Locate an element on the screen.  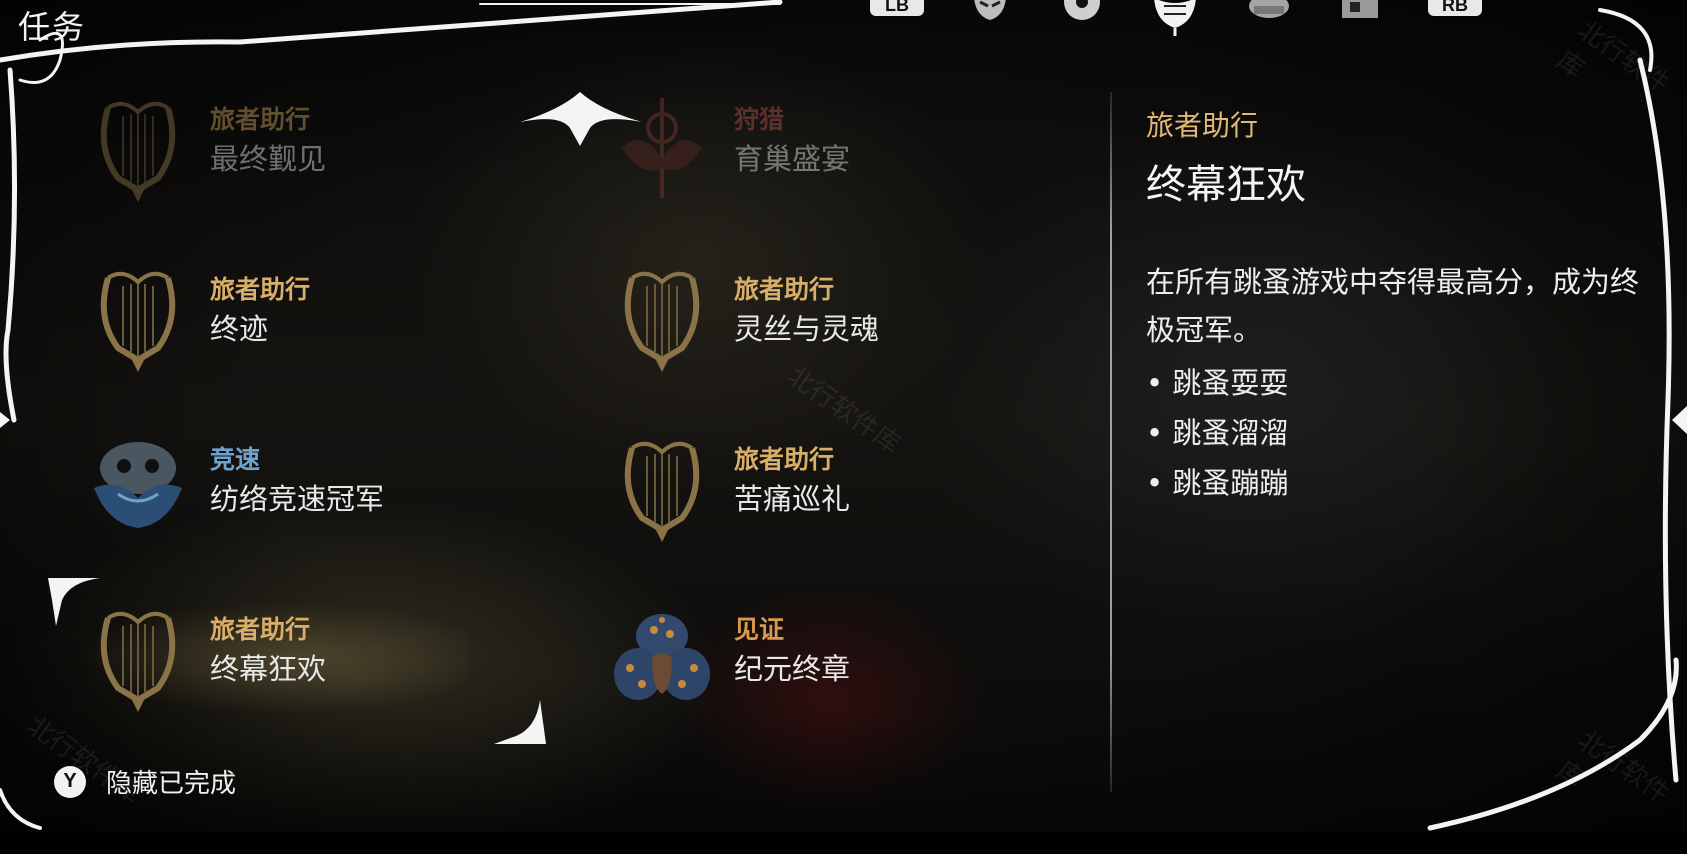
tab-bar: LB RB is located at coordinates (843, 20).